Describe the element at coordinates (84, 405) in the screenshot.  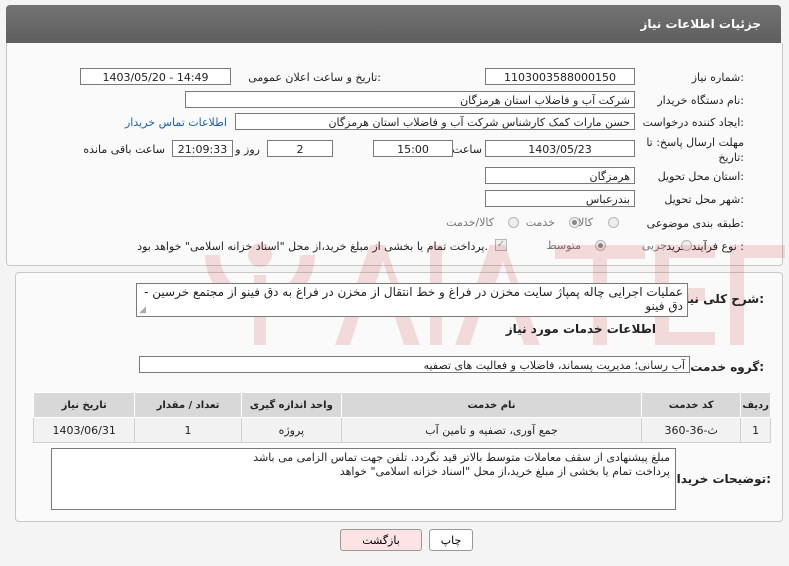
I see `col-need-date: تاریخ نیاز` at that location.